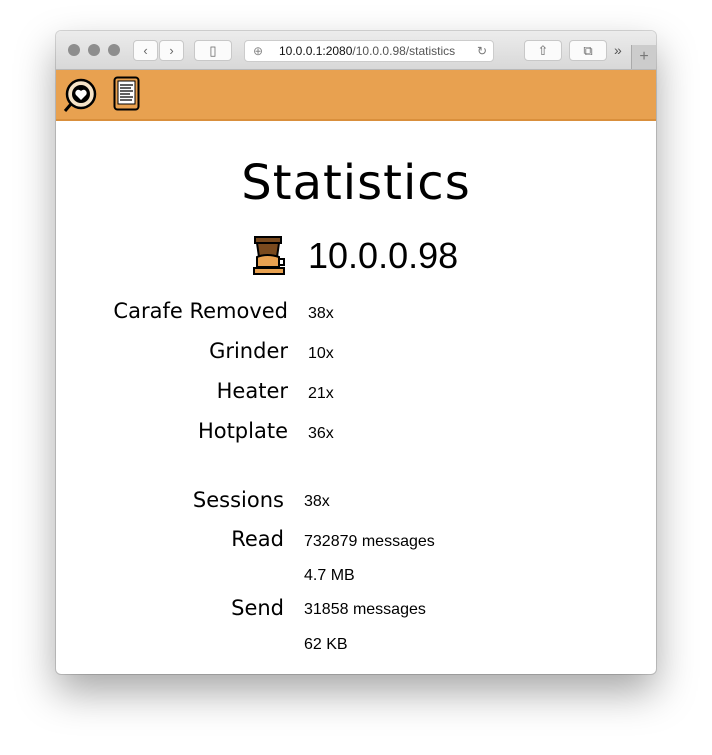 The image size is (712, 755). Describe the element at coordinates (80, 96) in the screenshot. I see `coffee-love-icon` at that location.